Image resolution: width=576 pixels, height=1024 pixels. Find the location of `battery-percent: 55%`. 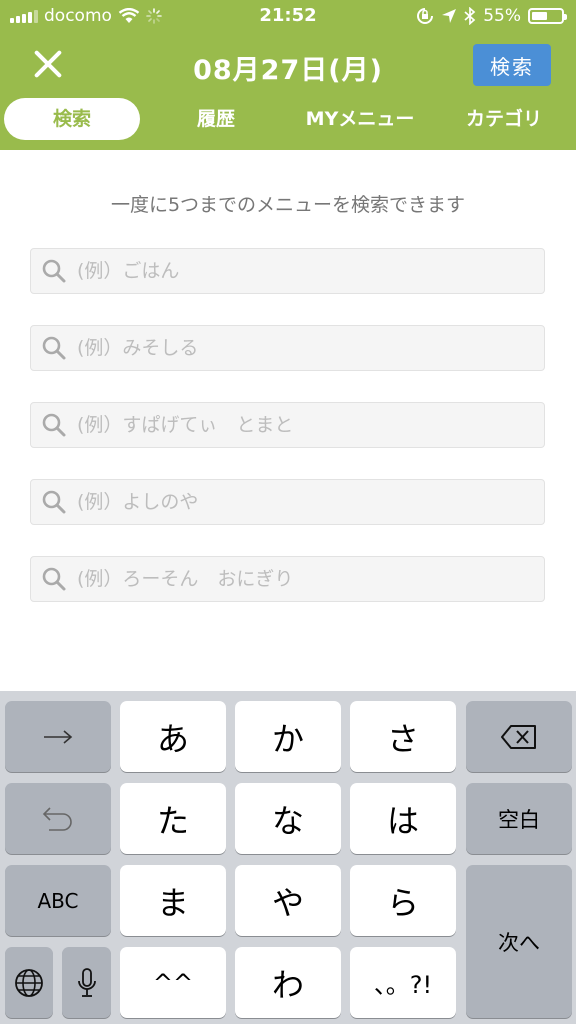

battery-percent: 55% is located at coordinates (502, 16).